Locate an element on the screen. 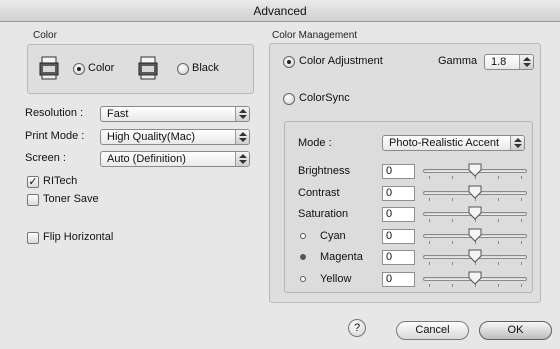 This screenshot has width=560, height=349. ritech-label: RITech is located at coordinates (60, 181).